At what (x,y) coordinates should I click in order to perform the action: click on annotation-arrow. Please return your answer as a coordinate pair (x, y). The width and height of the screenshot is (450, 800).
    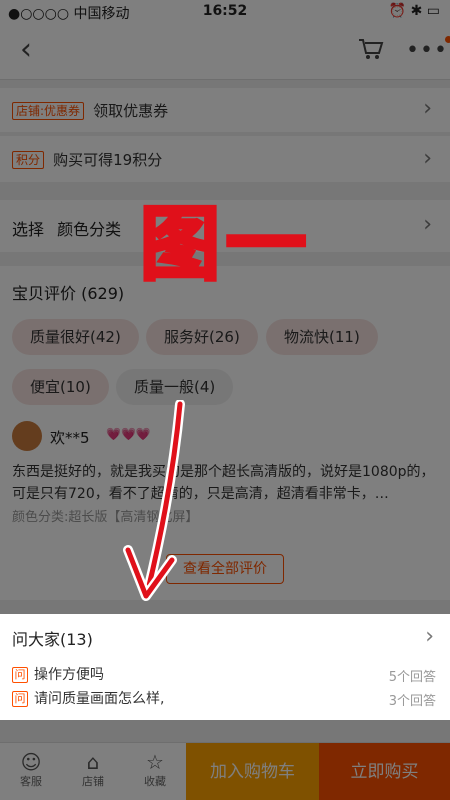
    Looking at the image, I should click on (154, 500).